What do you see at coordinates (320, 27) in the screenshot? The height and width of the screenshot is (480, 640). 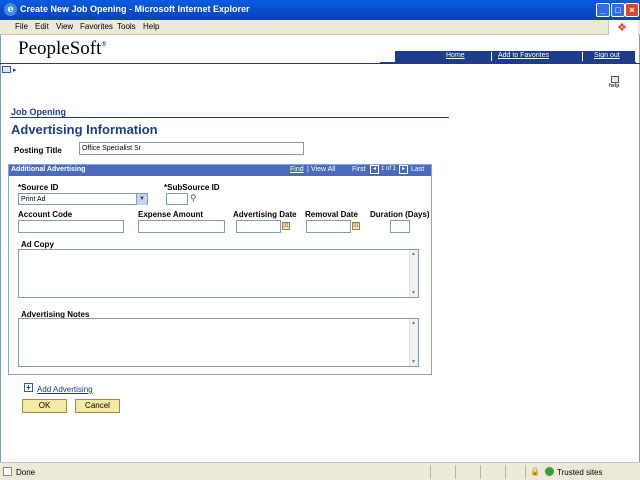 I see `menu-bar: File Edit View Favorites Tools Help ❖` at bounding box center [320, 27].